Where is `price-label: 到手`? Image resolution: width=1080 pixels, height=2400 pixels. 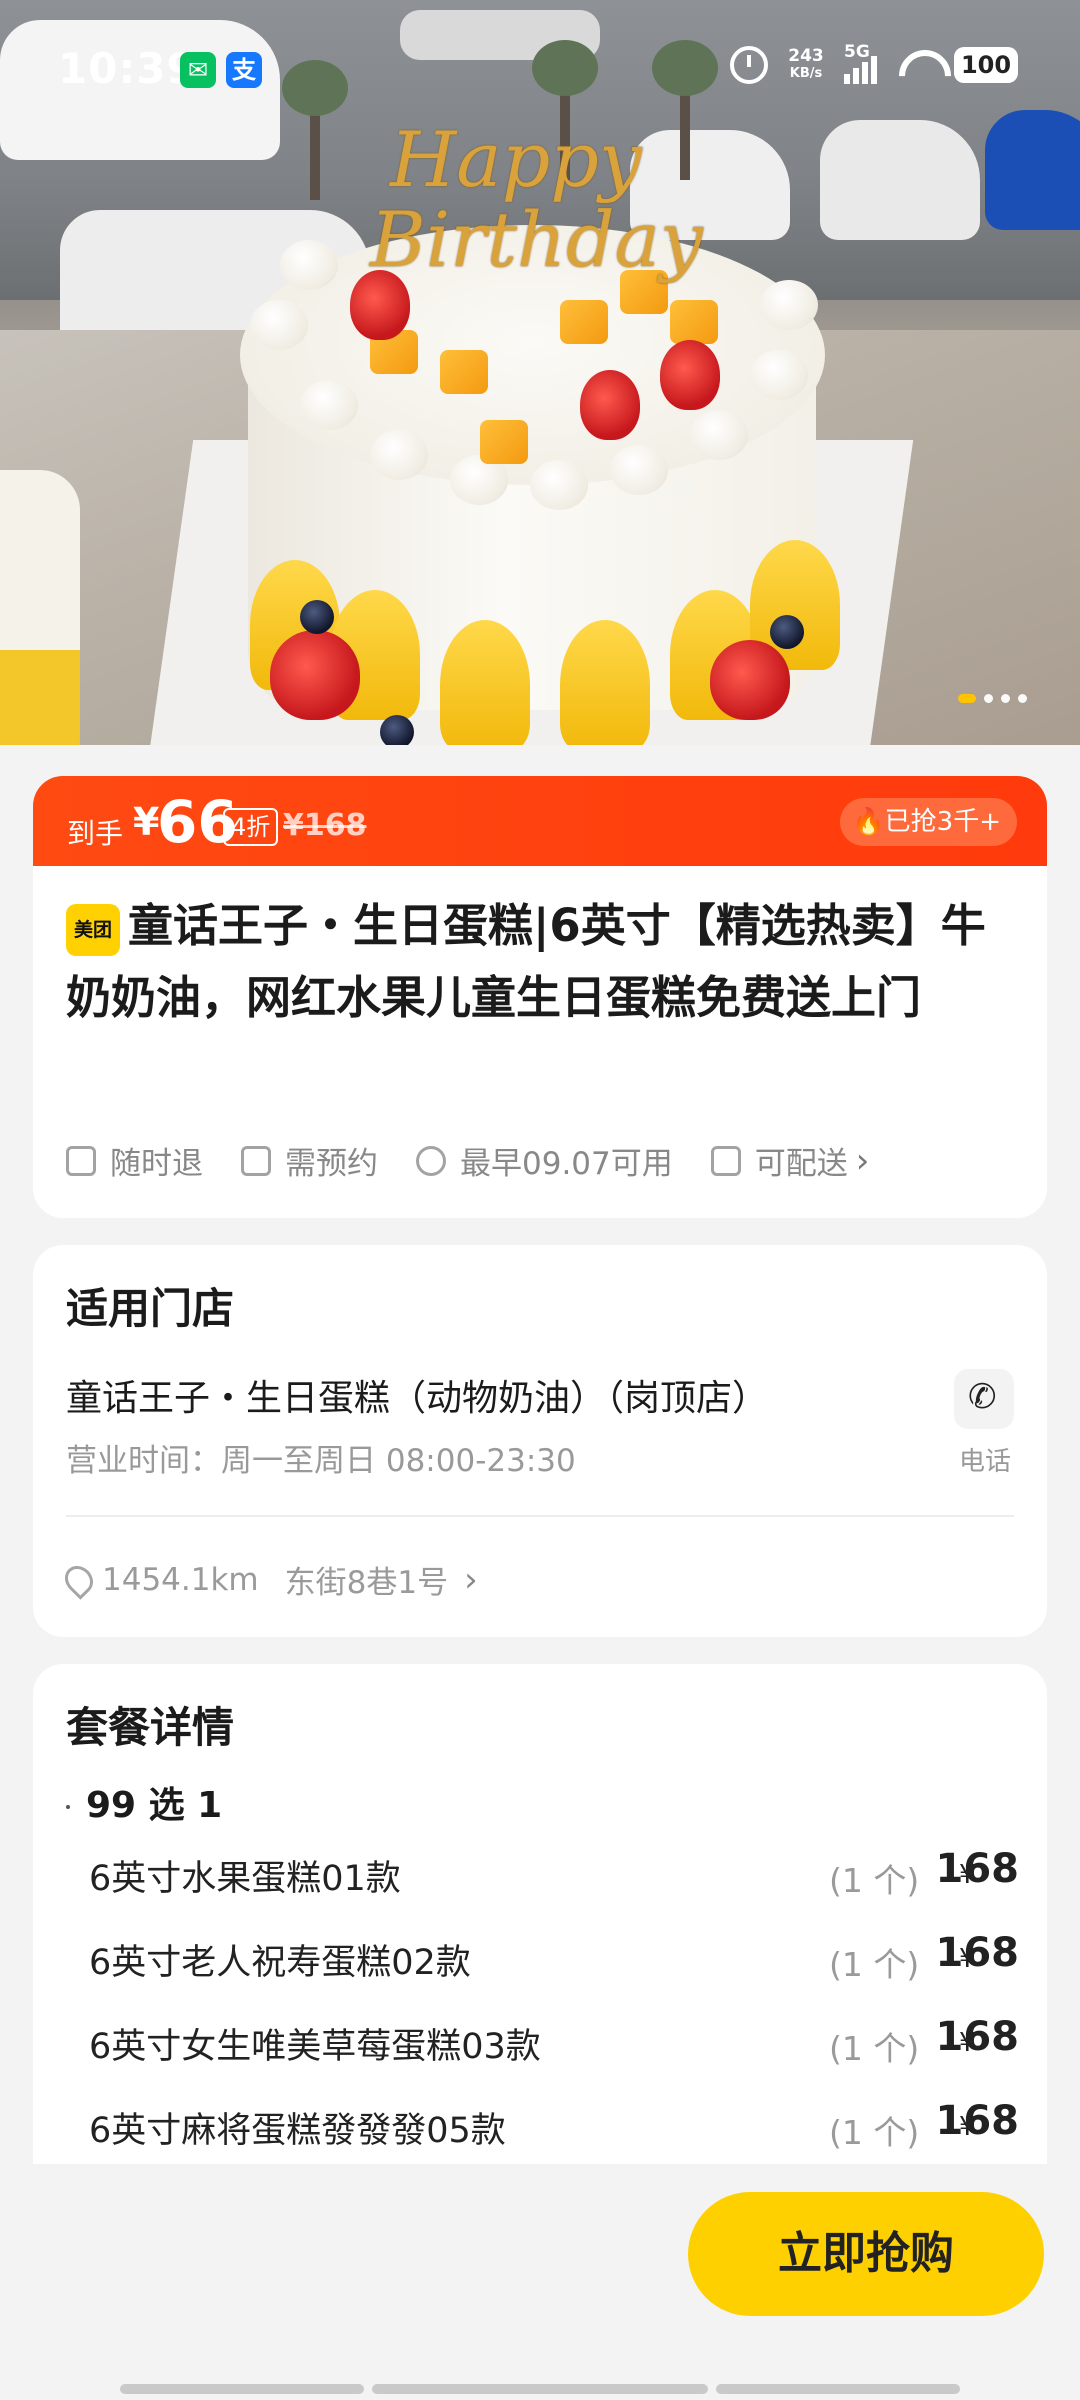 price-label: 到手 is located at coordinates (95, 833).